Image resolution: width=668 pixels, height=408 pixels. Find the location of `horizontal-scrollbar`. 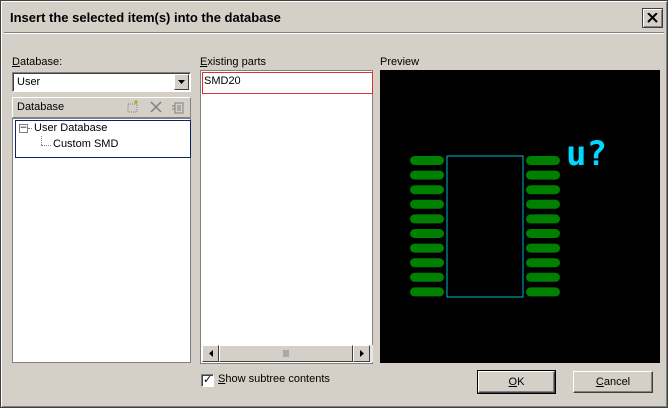

horizontal-scrollbar is located at coordinates (287, 353).